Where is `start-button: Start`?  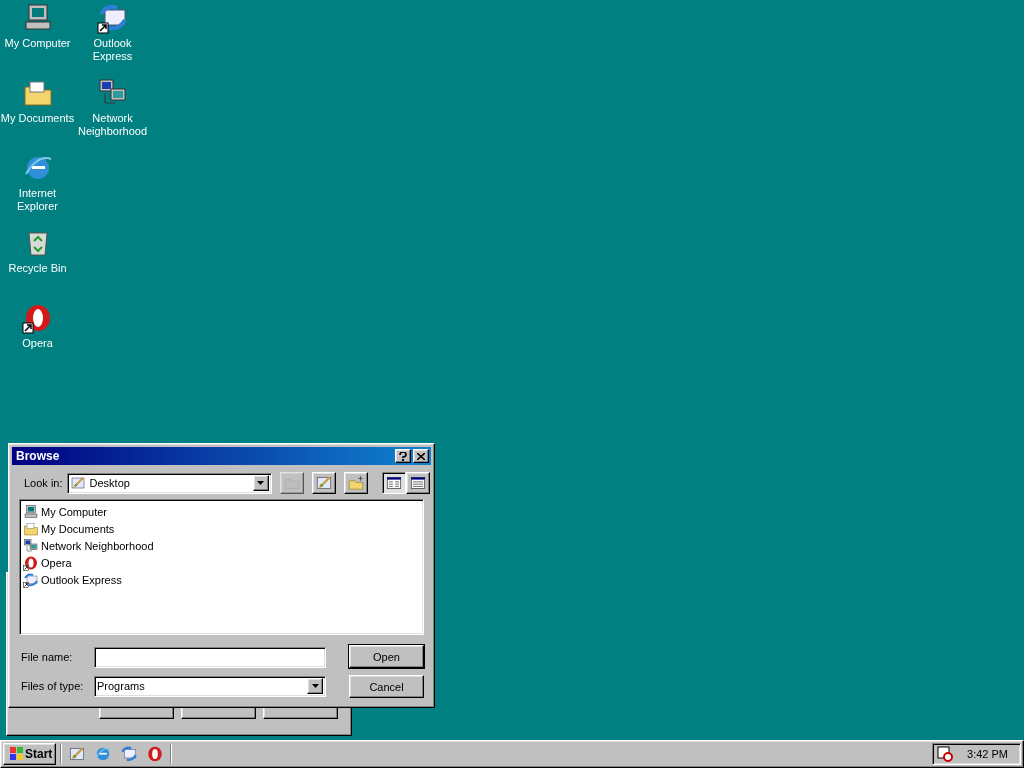 start-button: Start is located at coordinates (30, 754).